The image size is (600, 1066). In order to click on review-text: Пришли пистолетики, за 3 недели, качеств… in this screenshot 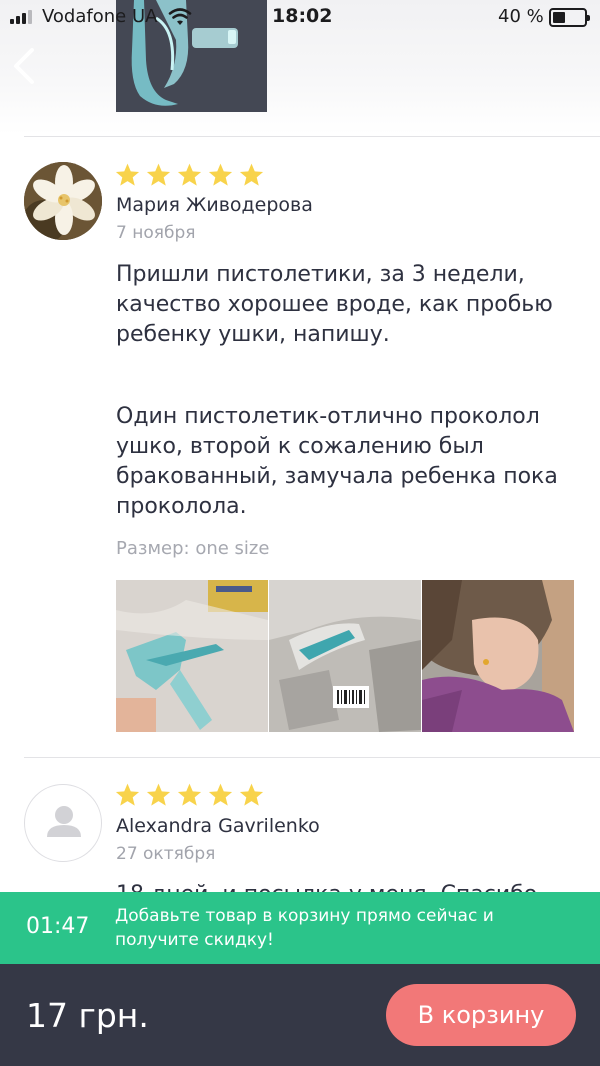, I will do `click(334, 304)`.